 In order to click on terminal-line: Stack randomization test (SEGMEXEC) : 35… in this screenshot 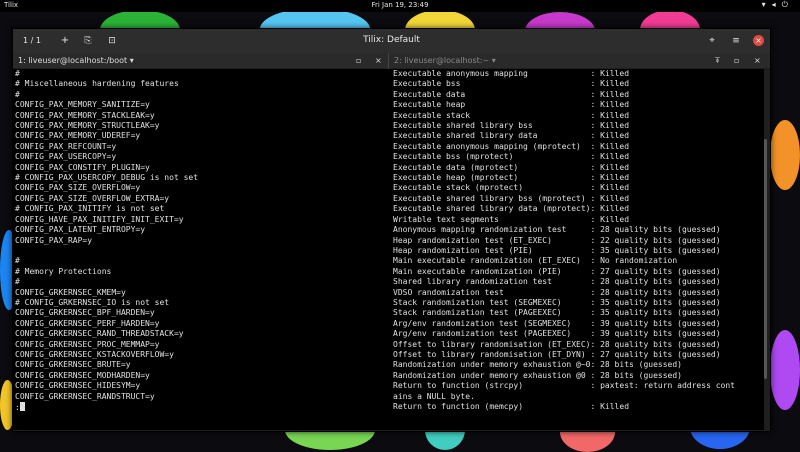, I will do `click(557, 302)`.